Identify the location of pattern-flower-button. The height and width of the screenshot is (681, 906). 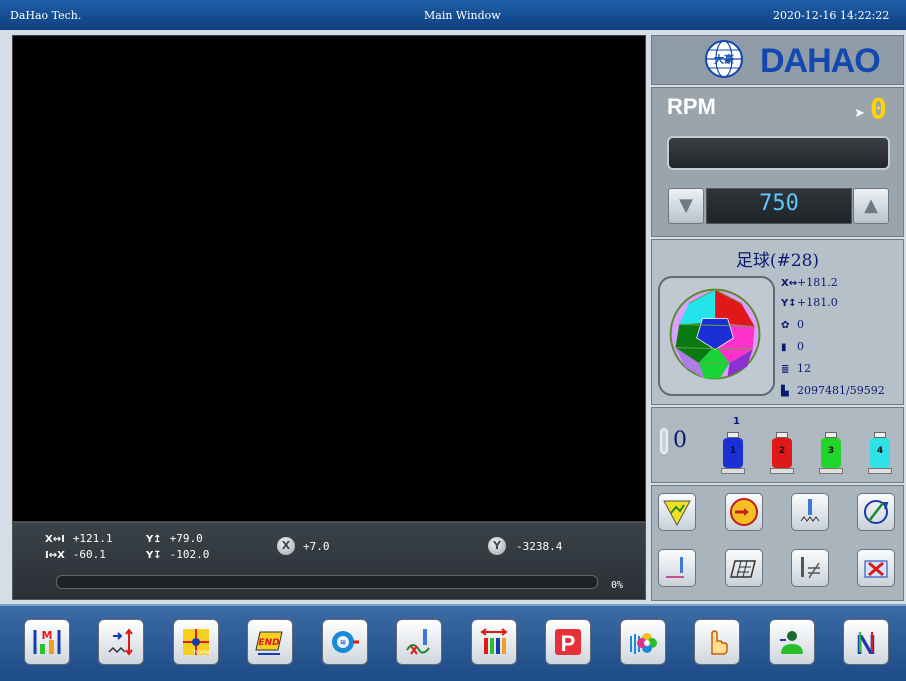
(643, 642).